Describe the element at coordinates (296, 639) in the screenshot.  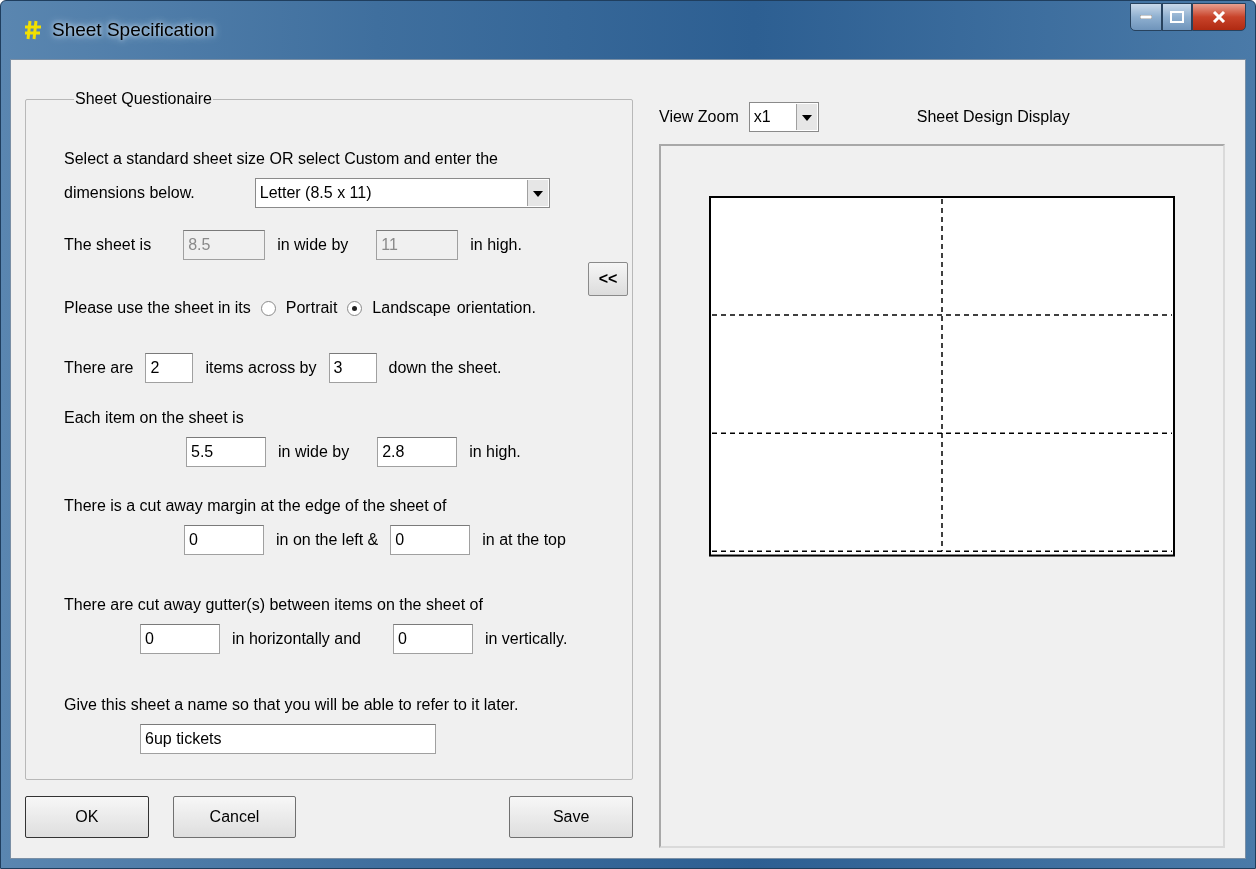
I see `label: in horizontally and` at that location.